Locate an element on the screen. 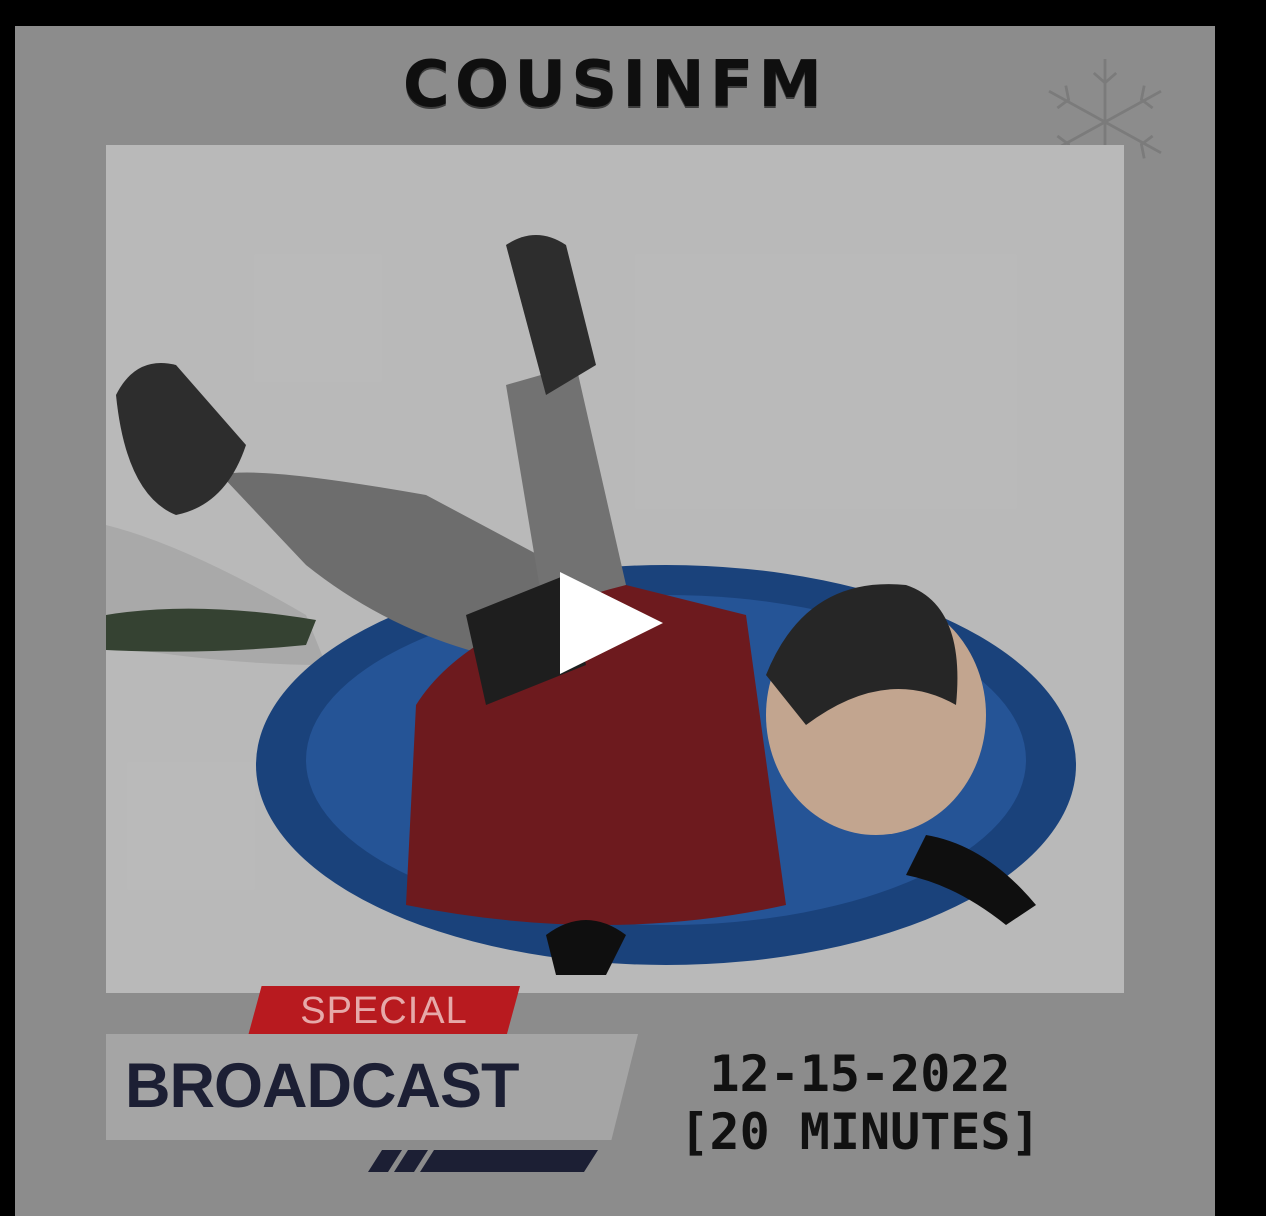 The height and width of the screenshot is (1216, 1266). broadcast-label: BROADCAST is located at coordinates (322, 1086).